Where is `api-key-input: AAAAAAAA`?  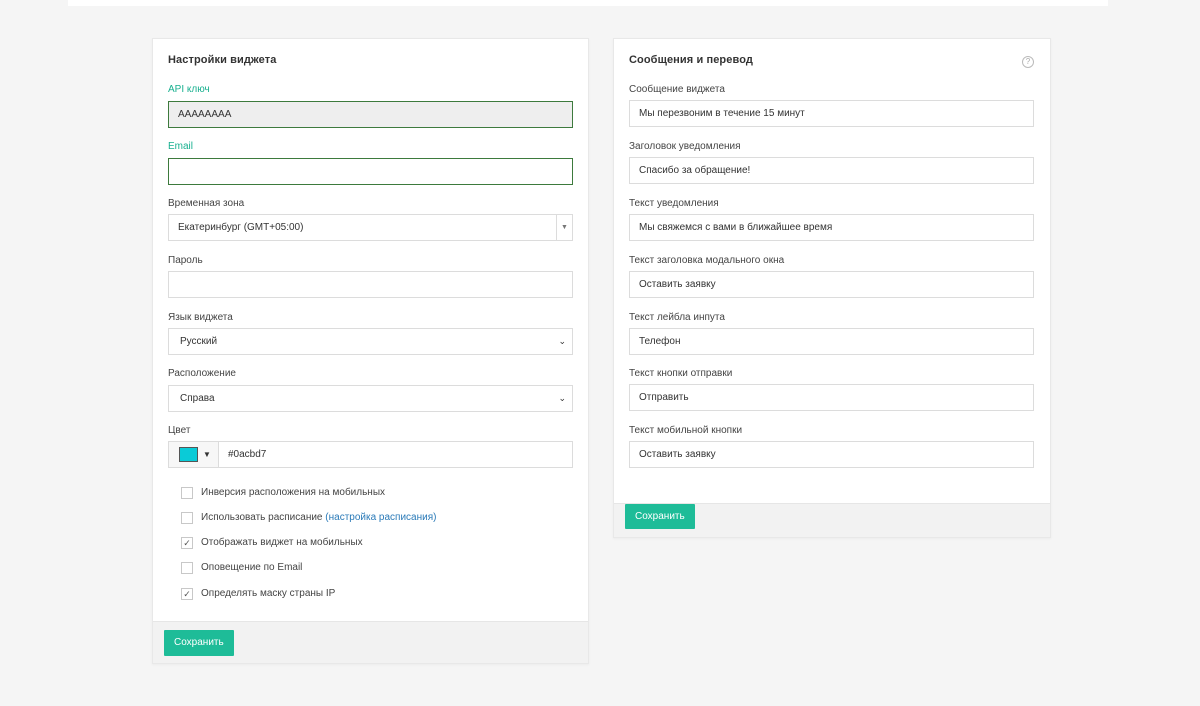 api-key-input: AAAAAAAA is located at coordinates (370, 114).